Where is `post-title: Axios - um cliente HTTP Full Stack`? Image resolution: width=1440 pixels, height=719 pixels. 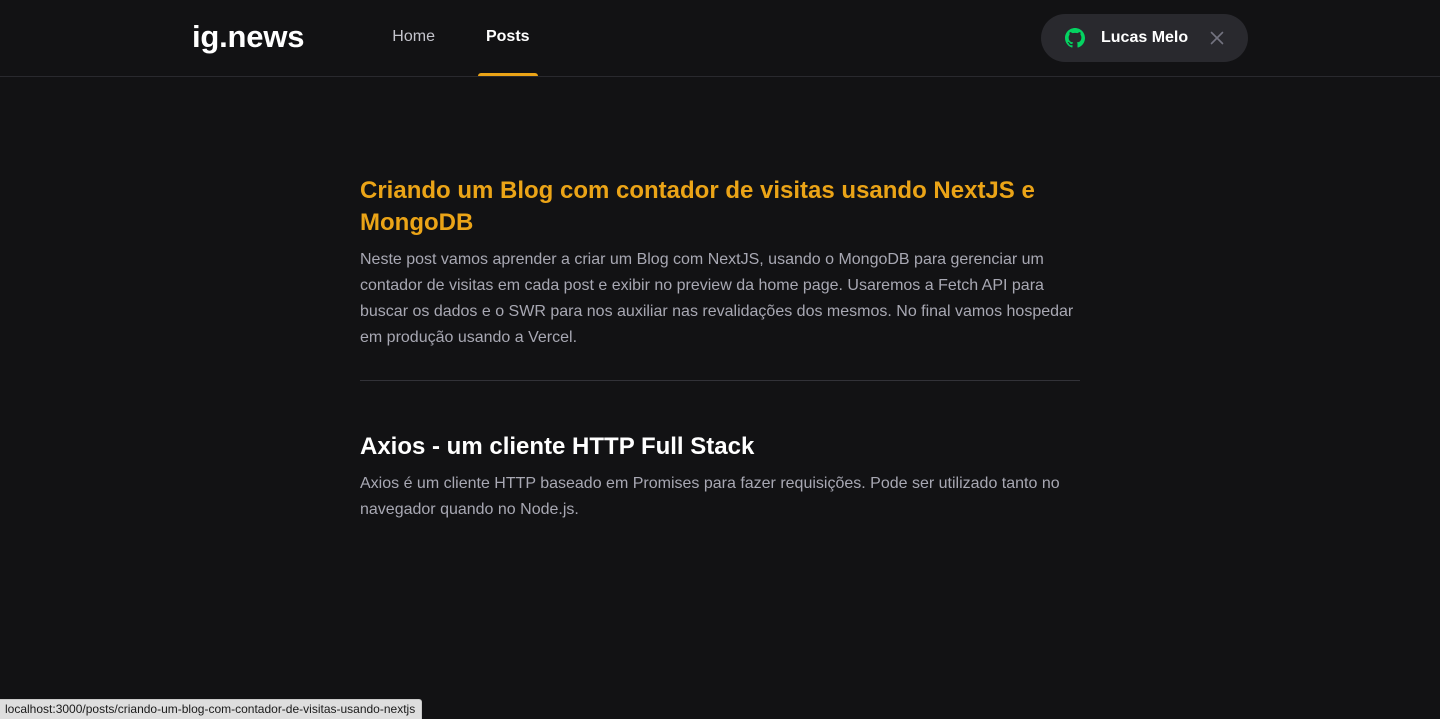 post-title: Axios - um cliente HTTP Full Stack is located at coordinates (557, 446).